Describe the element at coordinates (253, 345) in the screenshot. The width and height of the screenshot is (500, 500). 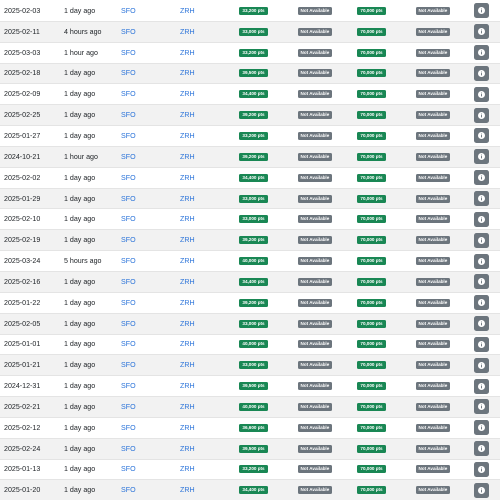
I see `economy-cell: 40,000 pts` at that location.